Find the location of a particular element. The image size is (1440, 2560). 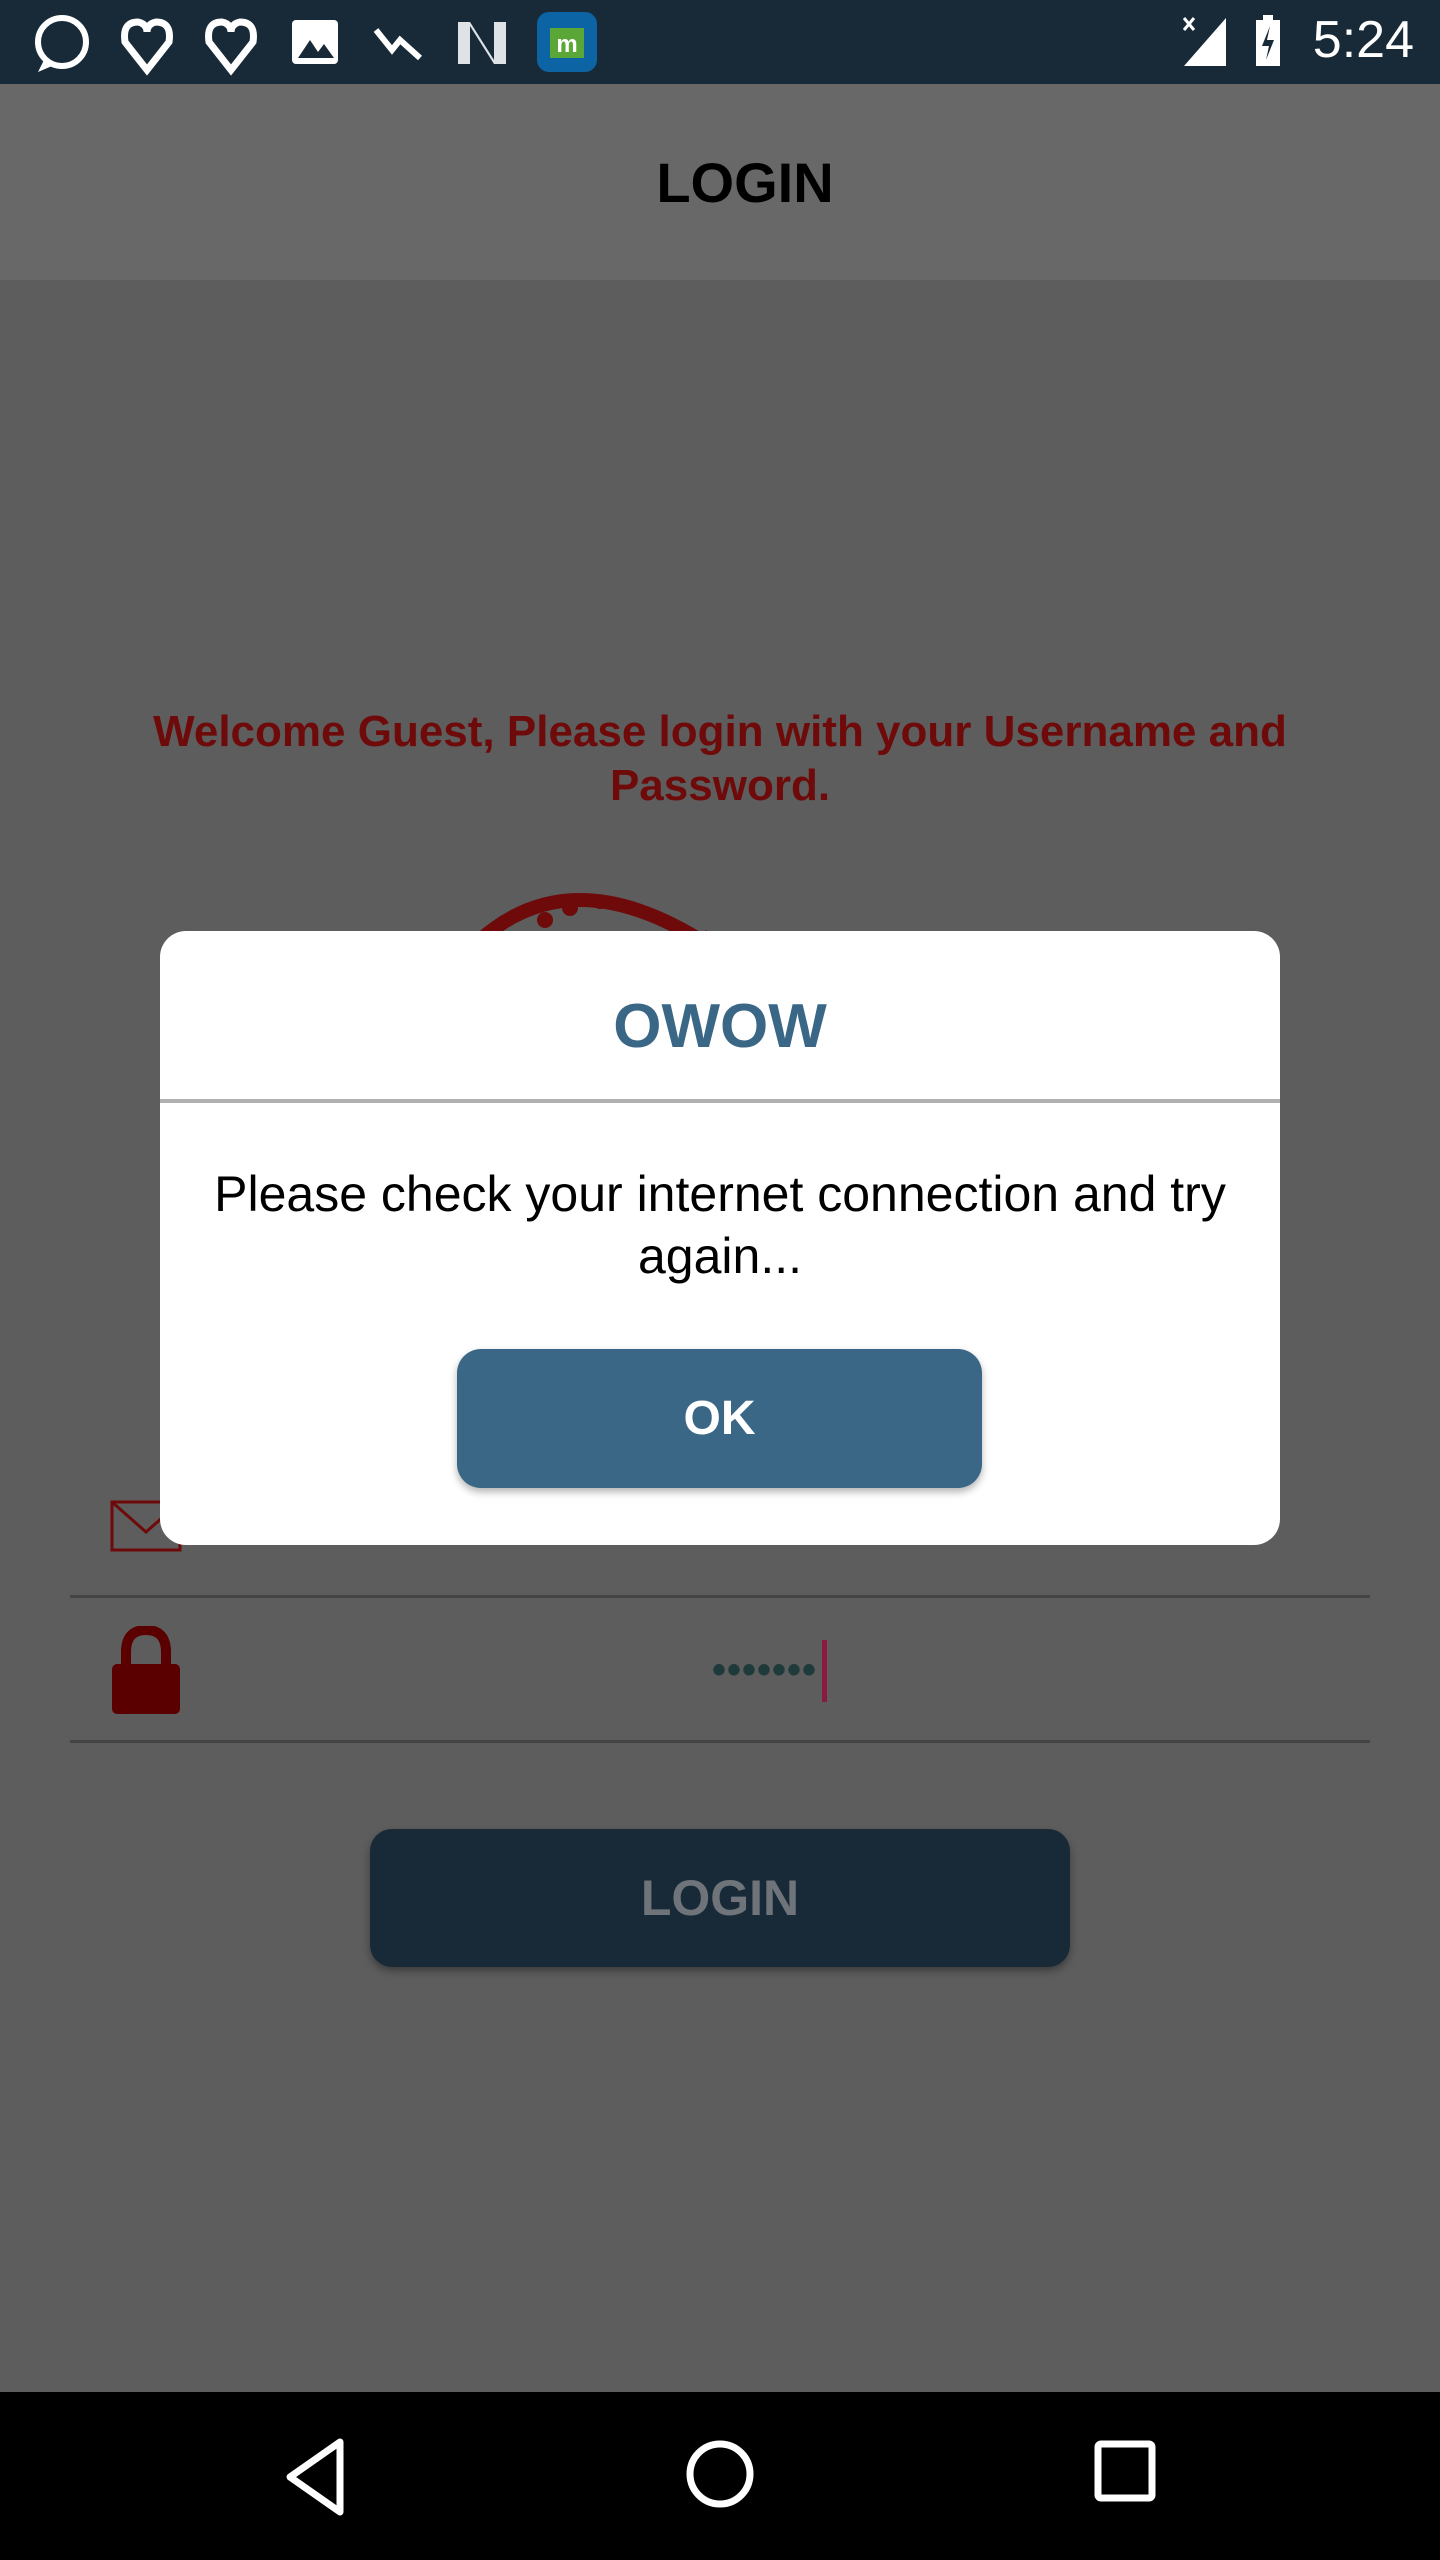

dialog-title: OWOW is located at coordinates (720, 1026).